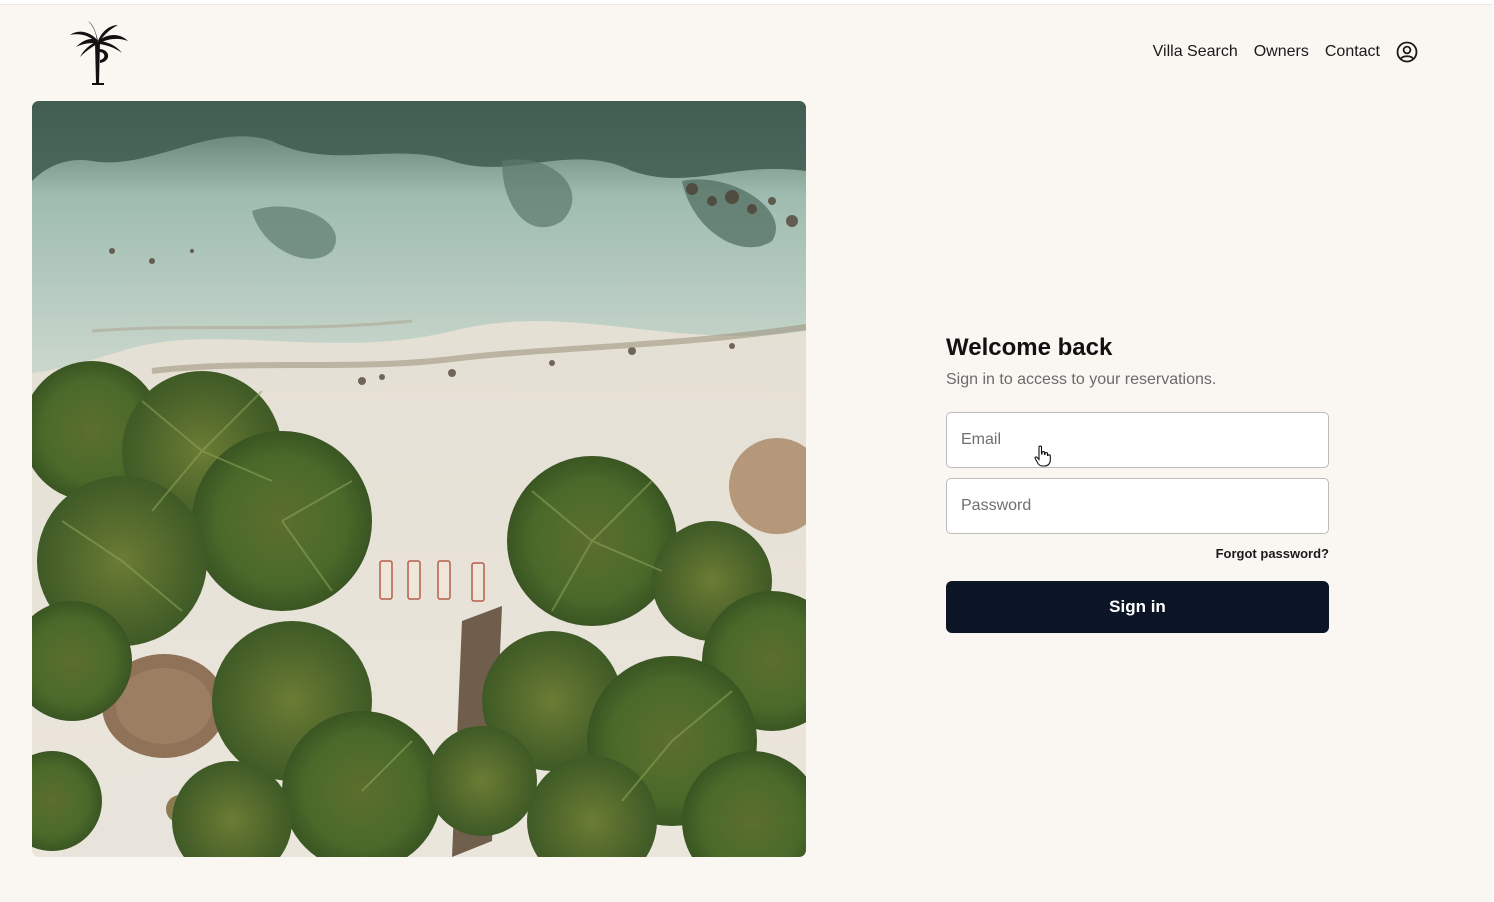 The image size is (1494, 902). What do you see at coordinates (98, 53) in the screenshot?
I see `palm-tree-logo-icon` at bounding box center [98, 53].